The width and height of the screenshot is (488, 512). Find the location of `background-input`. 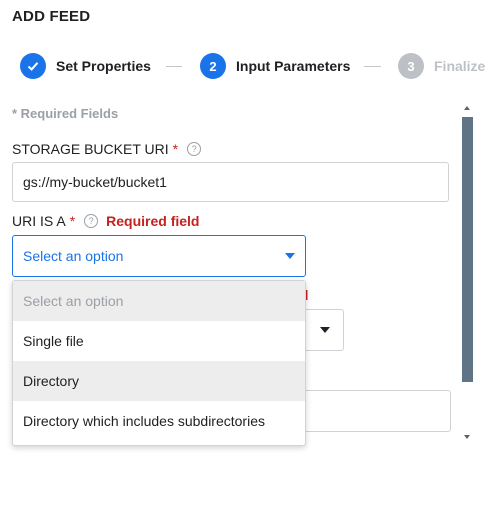

background-input is located at coordinates (372, 411).